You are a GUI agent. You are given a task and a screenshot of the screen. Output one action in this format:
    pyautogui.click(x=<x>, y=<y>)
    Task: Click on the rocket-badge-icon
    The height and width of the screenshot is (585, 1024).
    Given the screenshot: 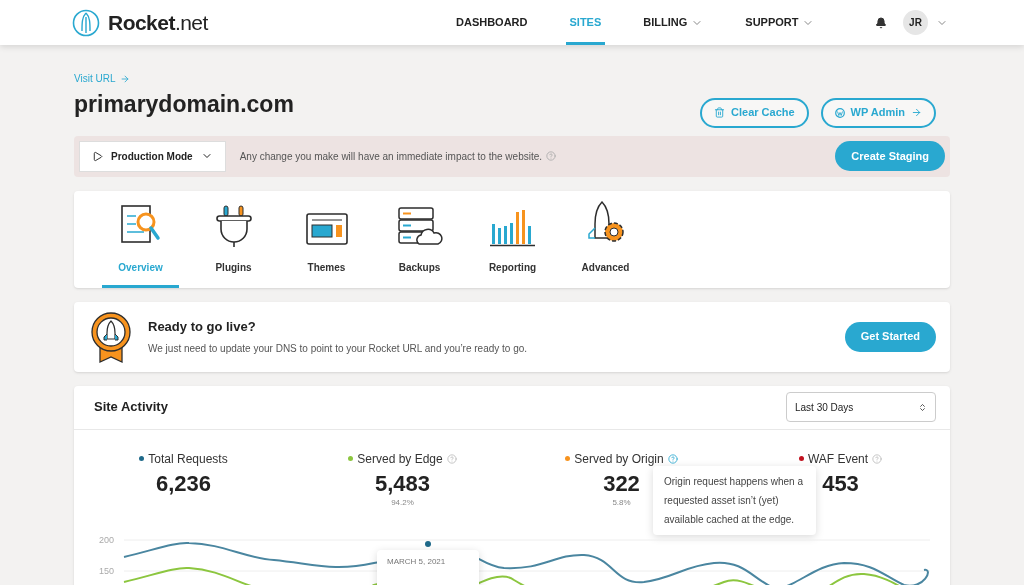 What is the action you would take?
    pyautogui.click(x=111, y=336)
    